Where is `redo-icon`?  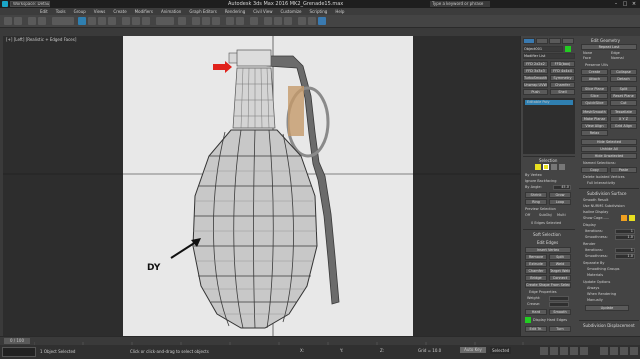
redo-icon is located at coordinates (18, 21).